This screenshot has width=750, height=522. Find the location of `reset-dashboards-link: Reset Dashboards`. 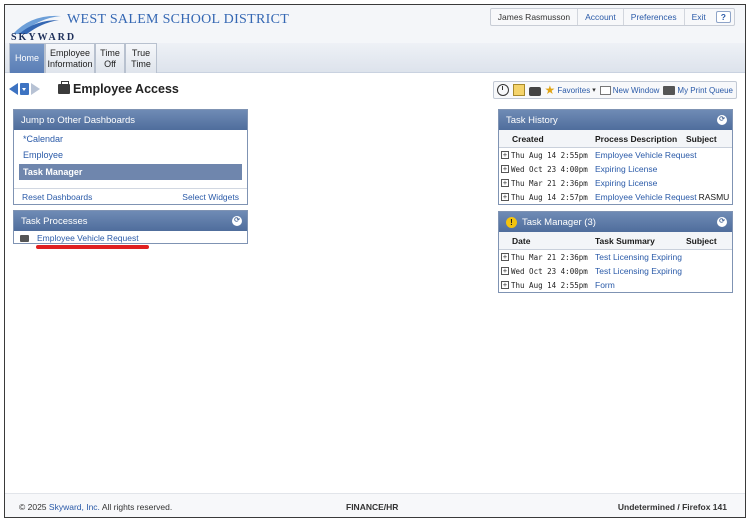

reset-dashboards-link: Reset Dashboards is located at coordinates (57, 197).